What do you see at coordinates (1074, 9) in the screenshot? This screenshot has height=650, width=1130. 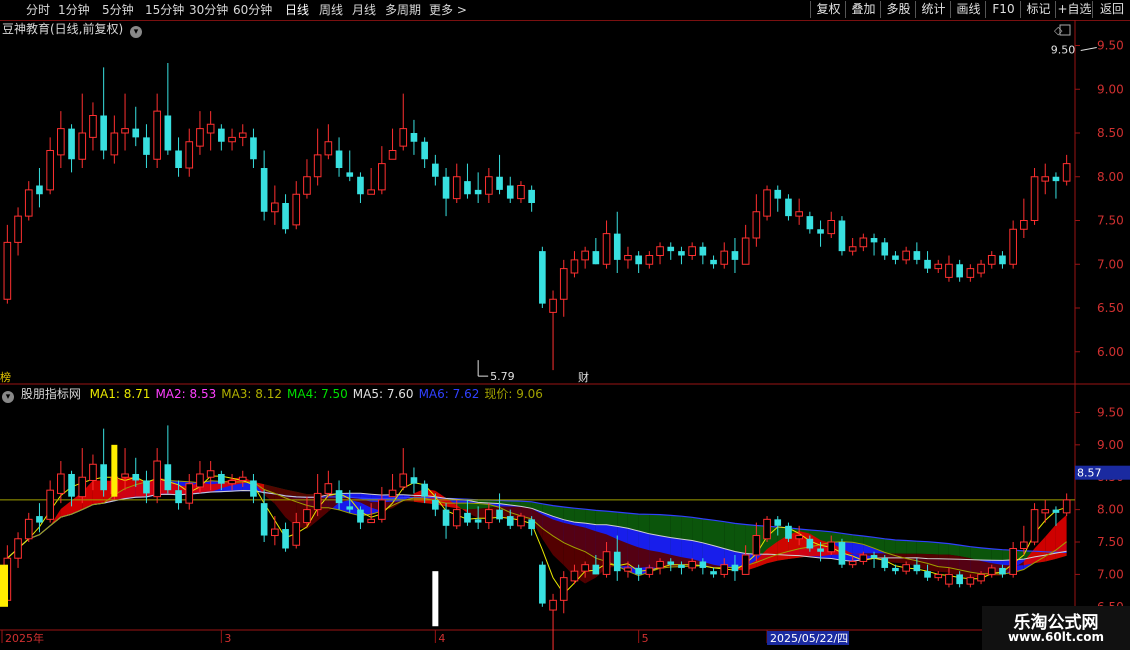 I see `toolbar-button-7: +自选` at bounding box center [1074, 9].